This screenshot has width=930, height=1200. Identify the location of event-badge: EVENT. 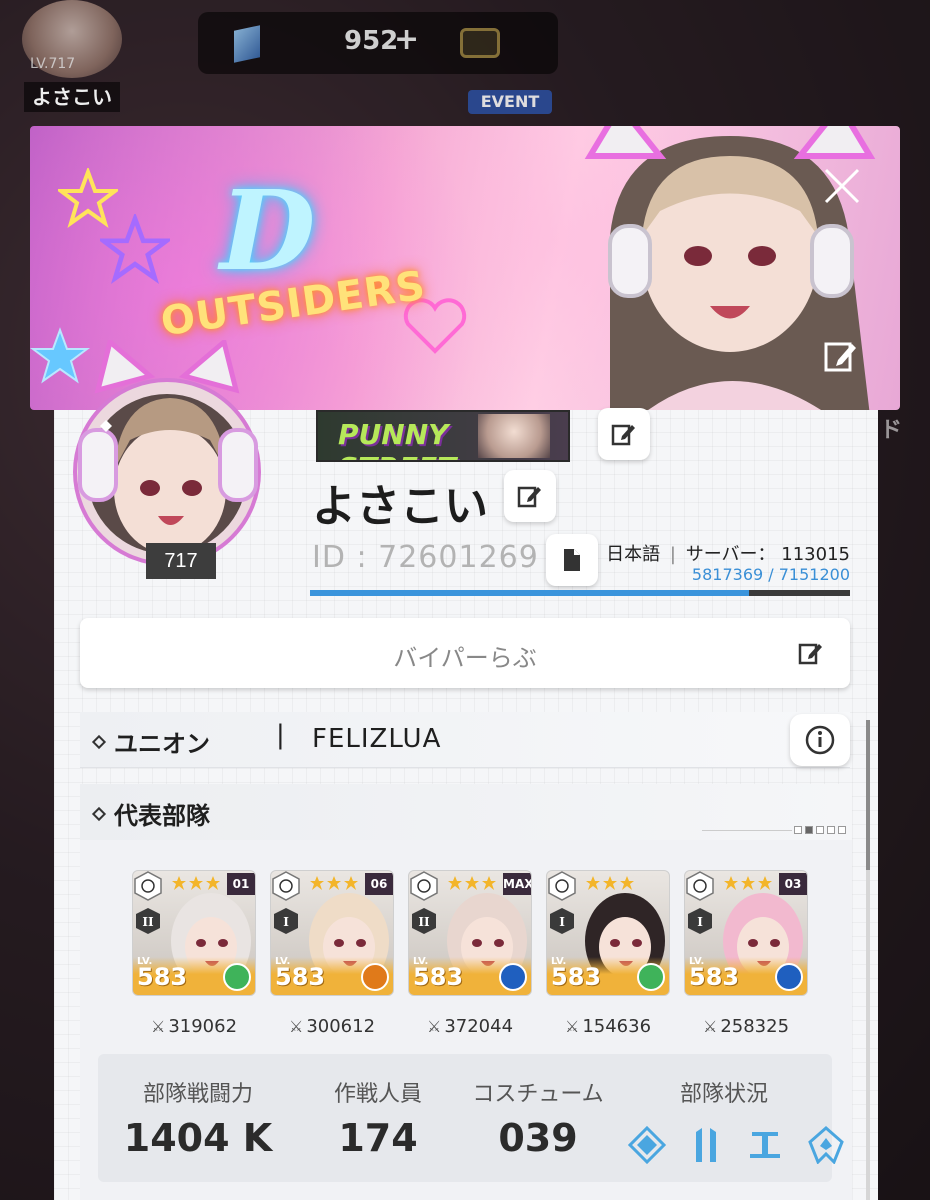
(510, 102).